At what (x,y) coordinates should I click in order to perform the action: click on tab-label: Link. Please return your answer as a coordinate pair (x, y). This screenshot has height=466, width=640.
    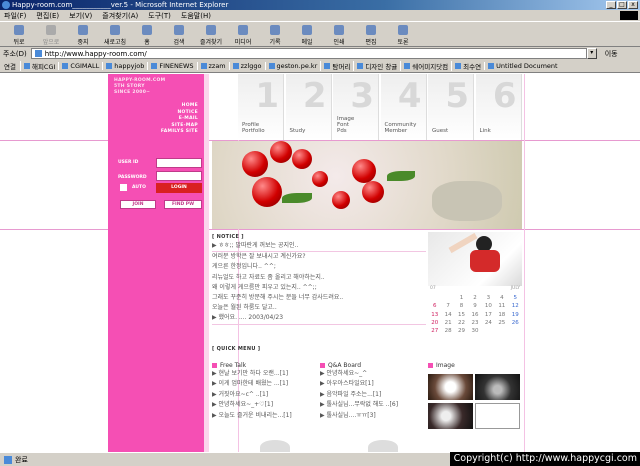
    Looking at the image, I should click on (485, 131).